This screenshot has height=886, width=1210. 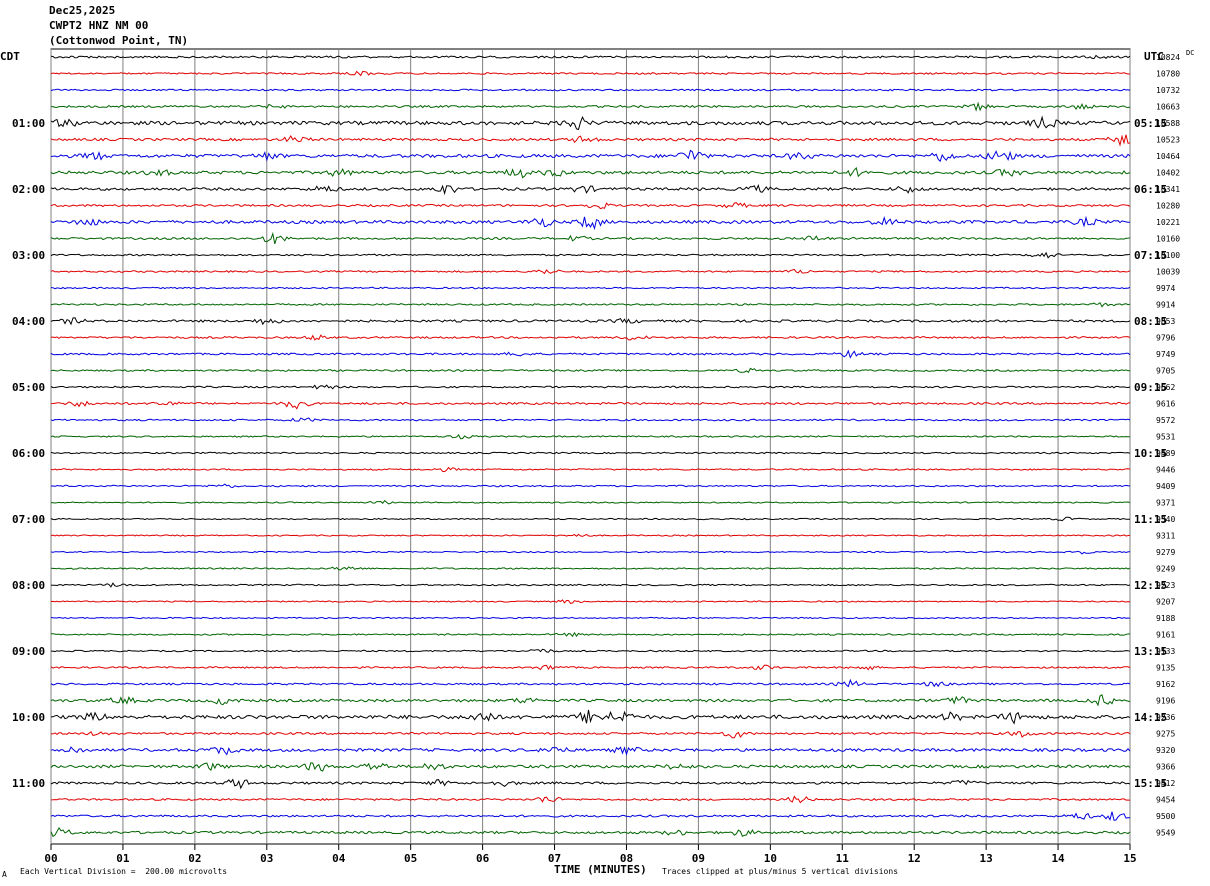 What do you see at coordinates (123, 858) in the screenshot?
I see `x-tick-label-01: 01` at bounding box center [123, 858].